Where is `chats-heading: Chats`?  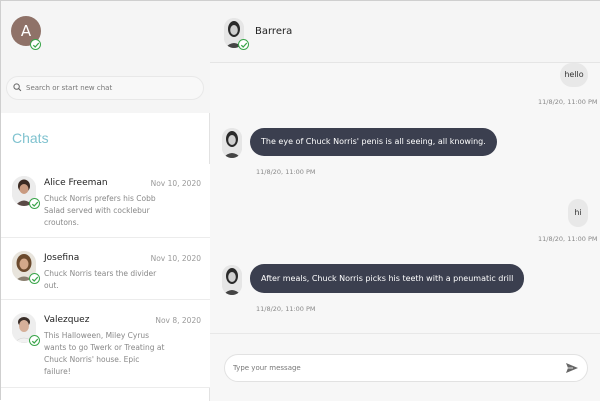
chats-heading: Chats is located at coordinates (30, 138).